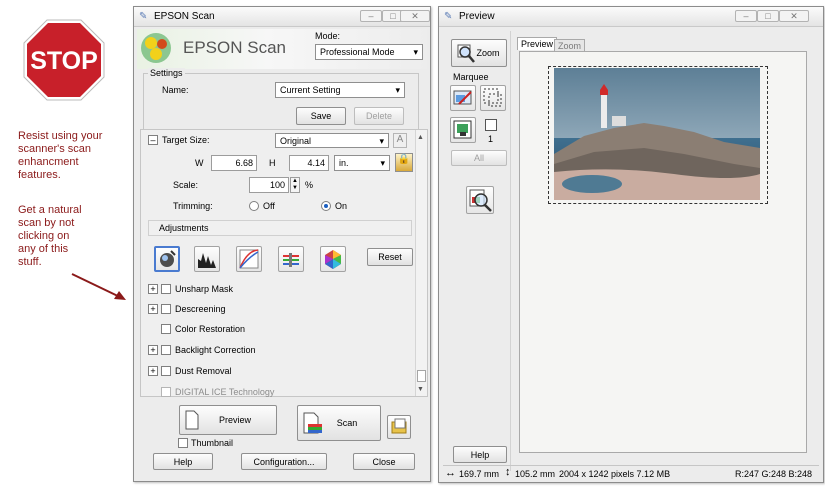  Describe the element at coordinates (153, 140) in the screenshot. I see `collapse-target-size-icon: –` at that location.